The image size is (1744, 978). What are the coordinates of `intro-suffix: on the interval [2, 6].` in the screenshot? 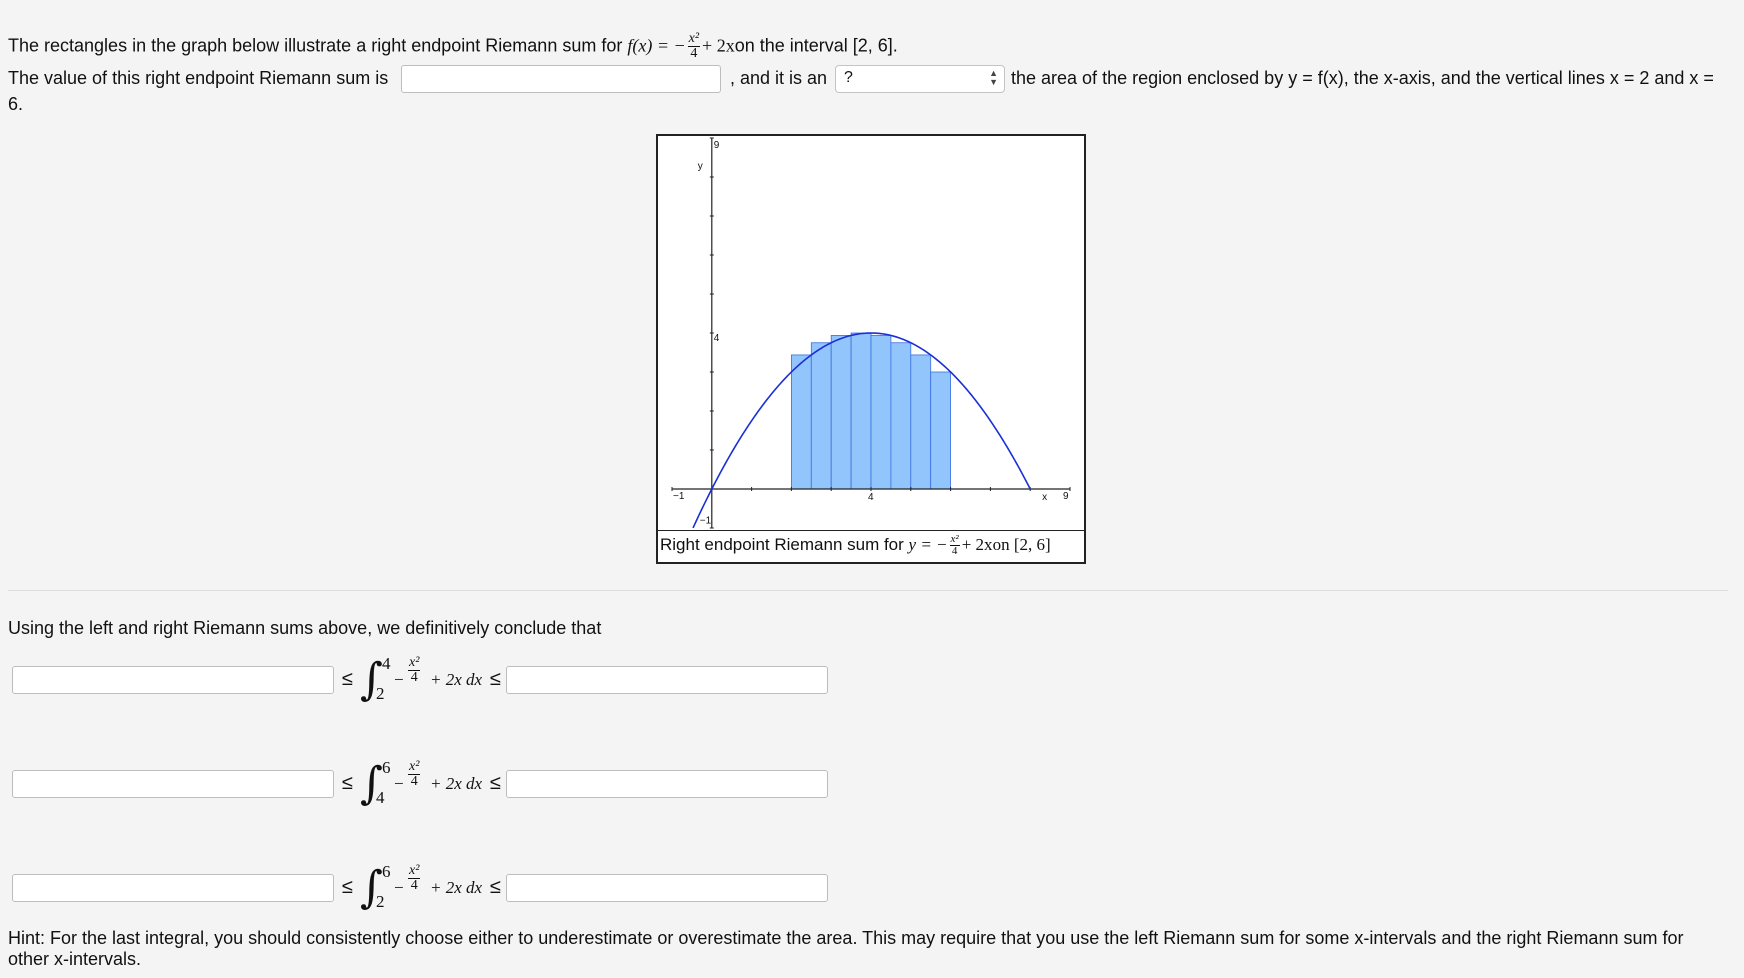 It's located at (816, 45).